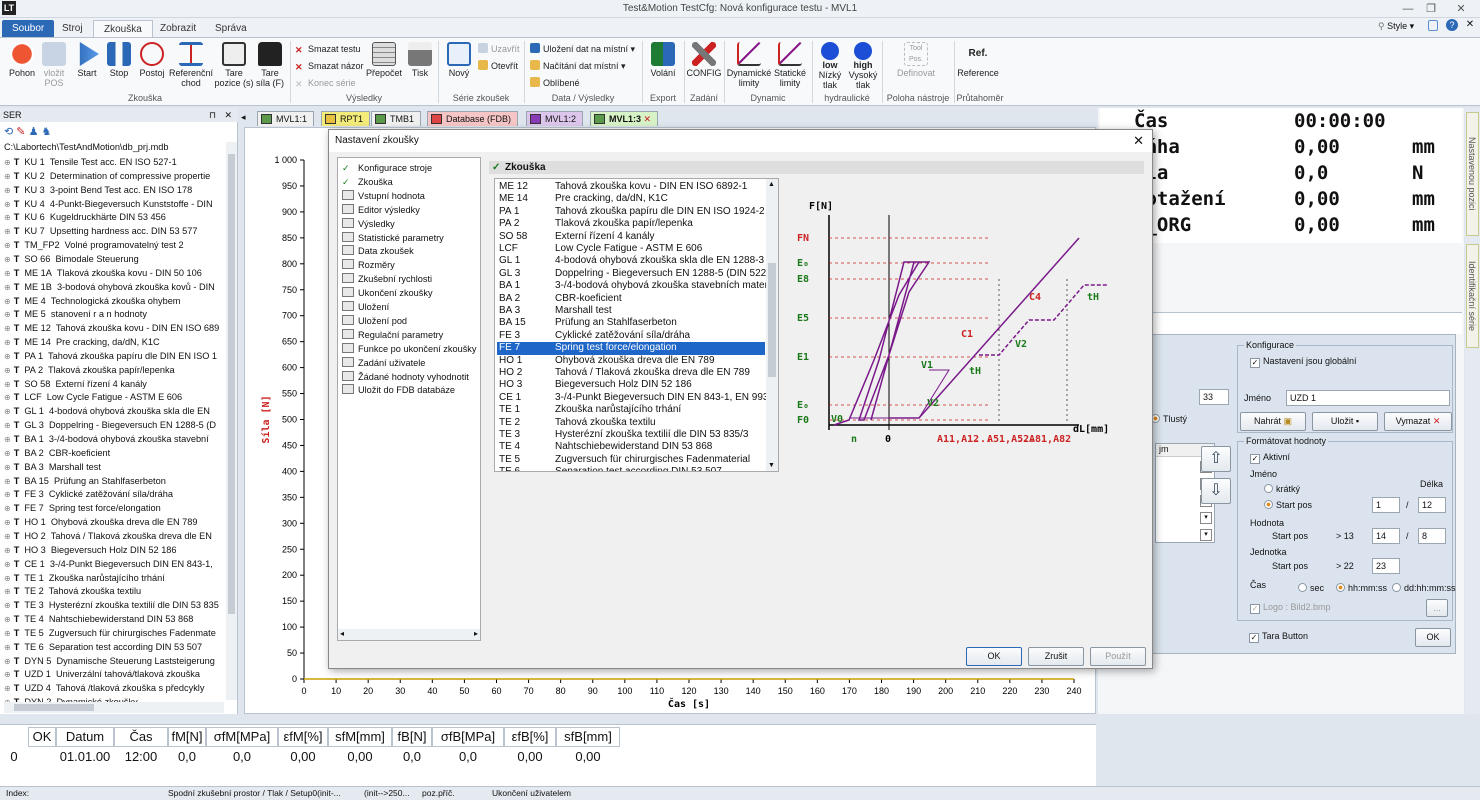 The width and height of the screenshot is (1480, 800). What do you see at coordinates (123, 28) in the screenshot?
I see `tab-zkouska: Zkouška` at bounding box center [123, 28].